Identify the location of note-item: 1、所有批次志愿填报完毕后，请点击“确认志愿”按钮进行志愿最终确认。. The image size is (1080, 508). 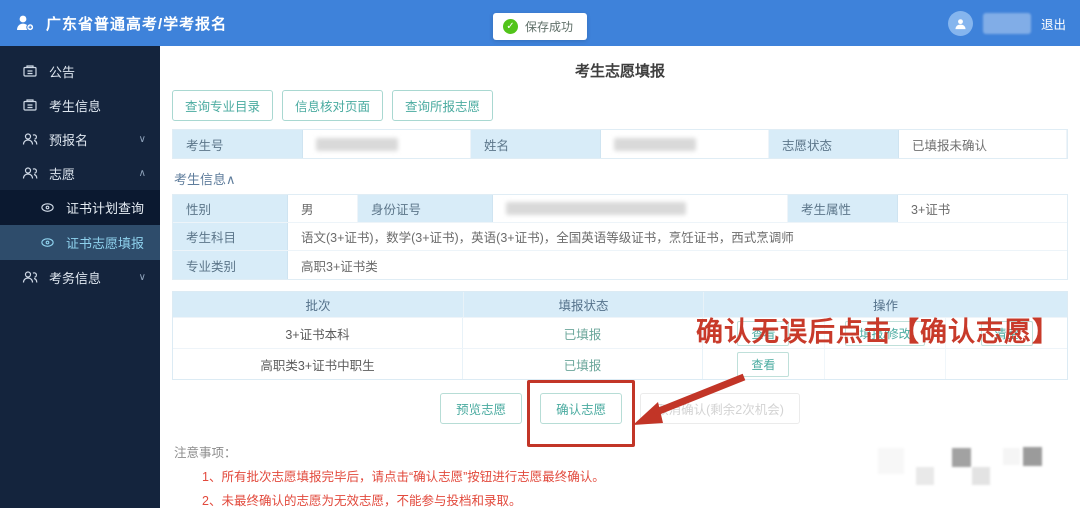
(403, 477).